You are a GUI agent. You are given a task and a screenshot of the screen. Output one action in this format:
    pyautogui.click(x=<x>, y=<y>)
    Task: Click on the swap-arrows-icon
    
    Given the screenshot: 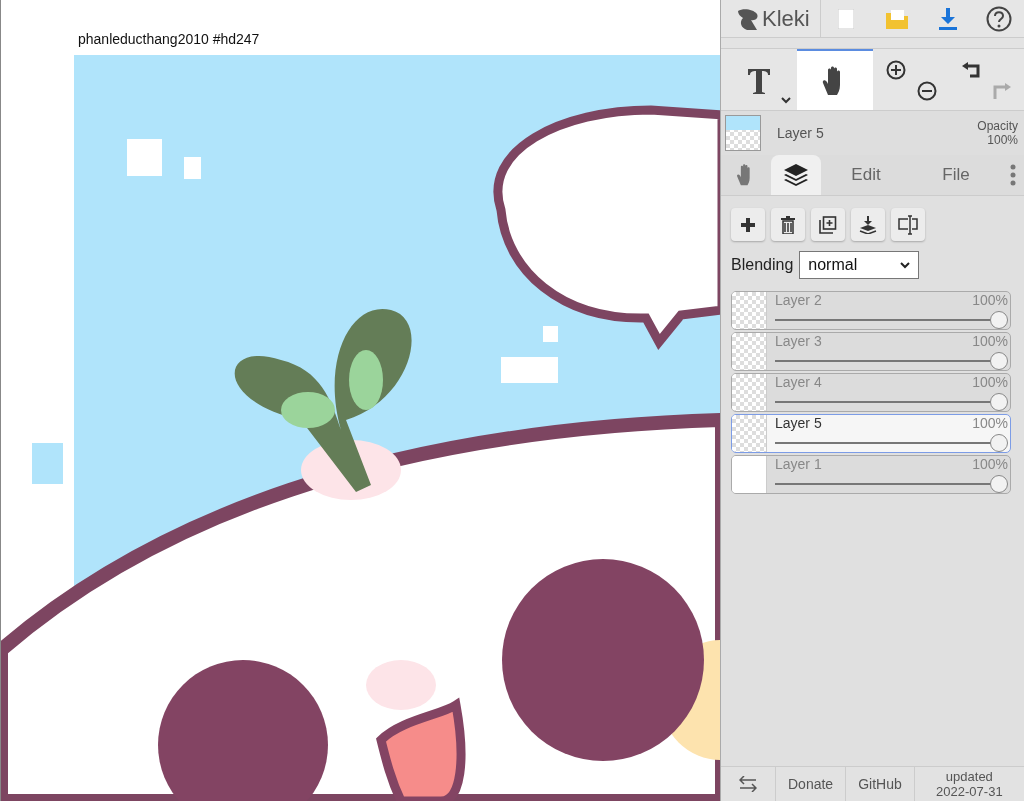 What is the action you would take?
    pyautogui.click(x=748, y=784)
    